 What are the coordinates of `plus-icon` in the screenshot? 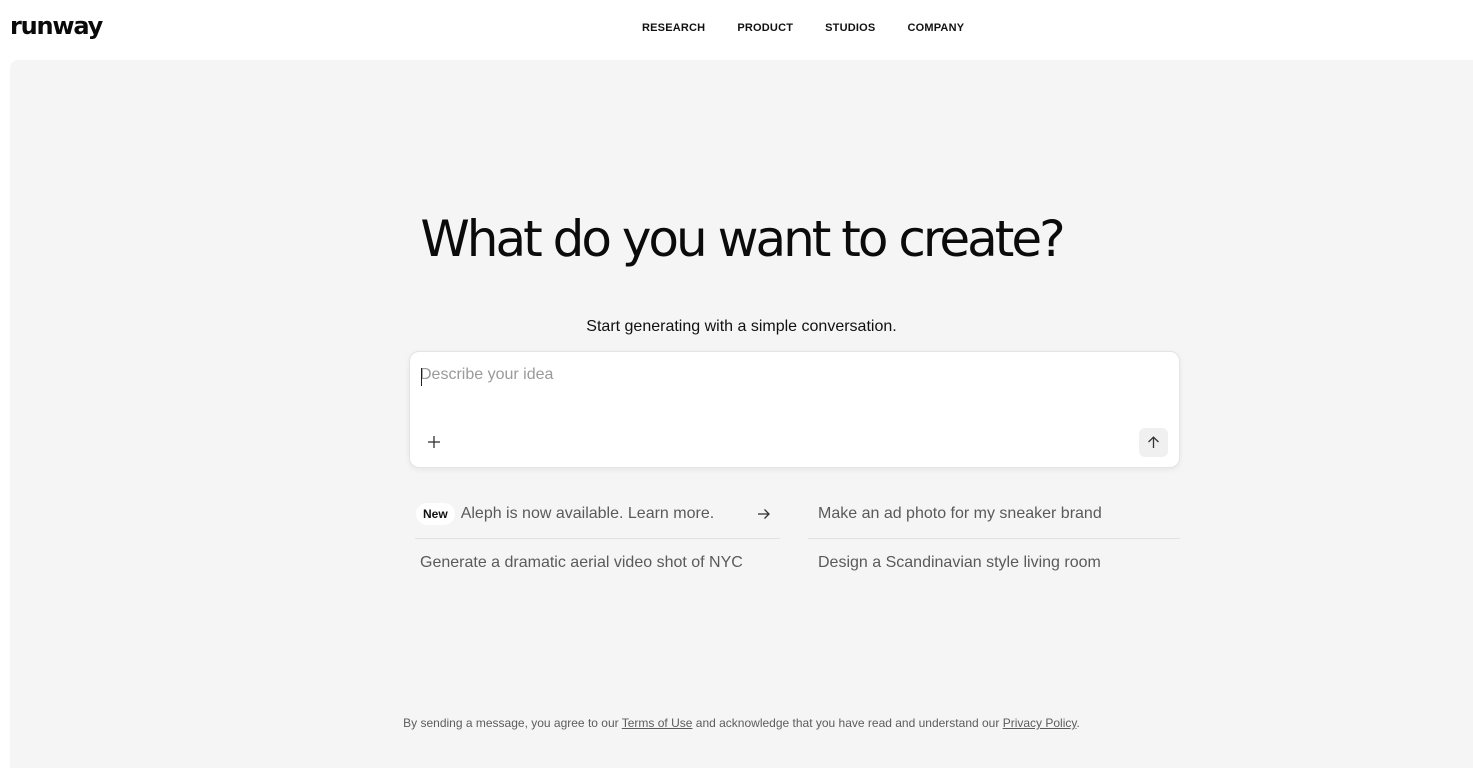 It's located at (434, 442).